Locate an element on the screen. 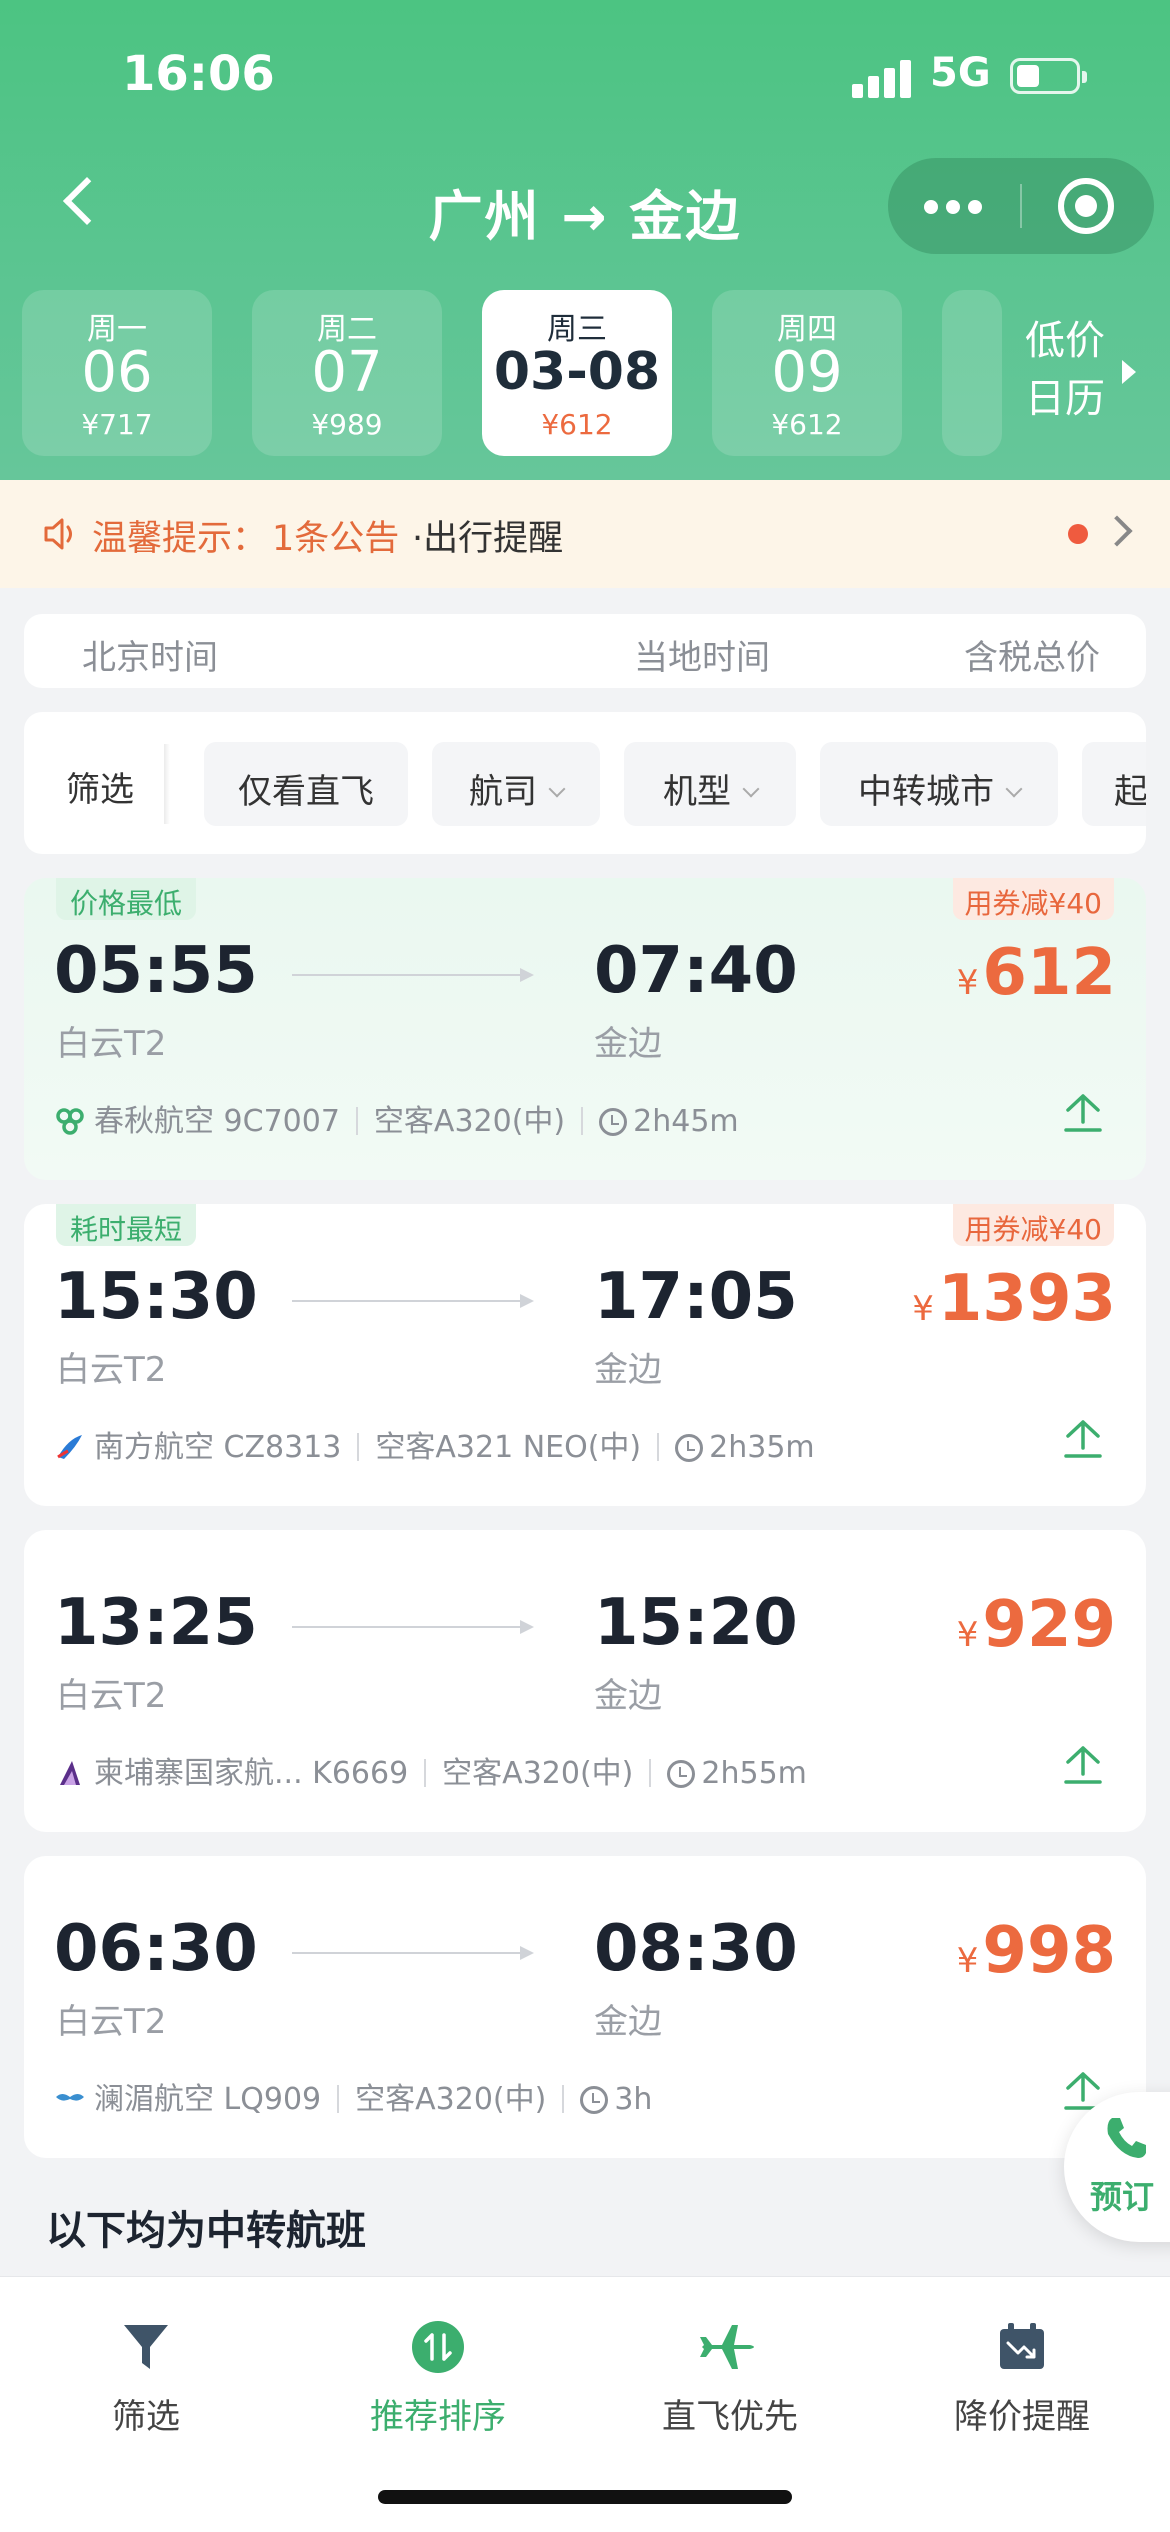 This screenshot has width=1170, height=2532. more-icon is located at coordinates (956, 206).